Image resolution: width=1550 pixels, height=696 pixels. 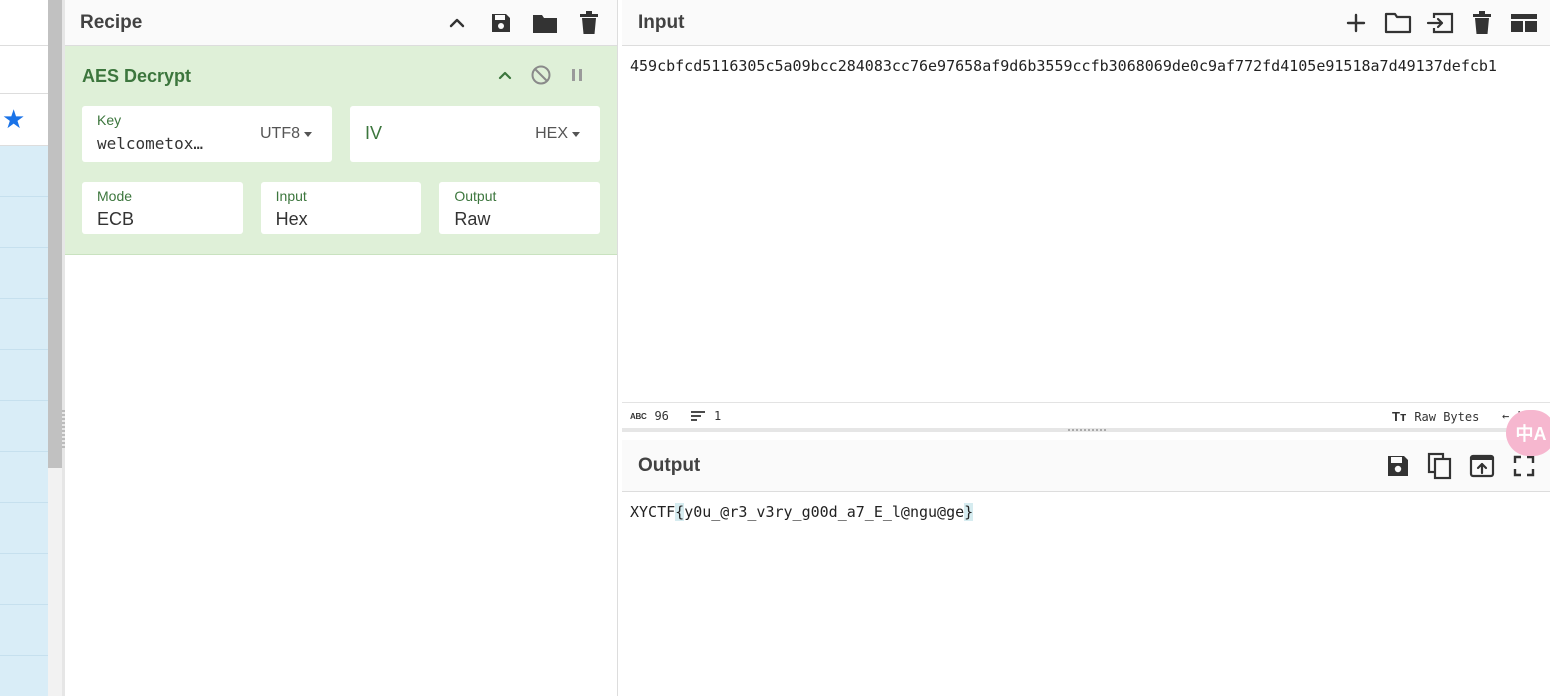 I want to click on translate-icon: 中A, so click(x=1531, y=434).